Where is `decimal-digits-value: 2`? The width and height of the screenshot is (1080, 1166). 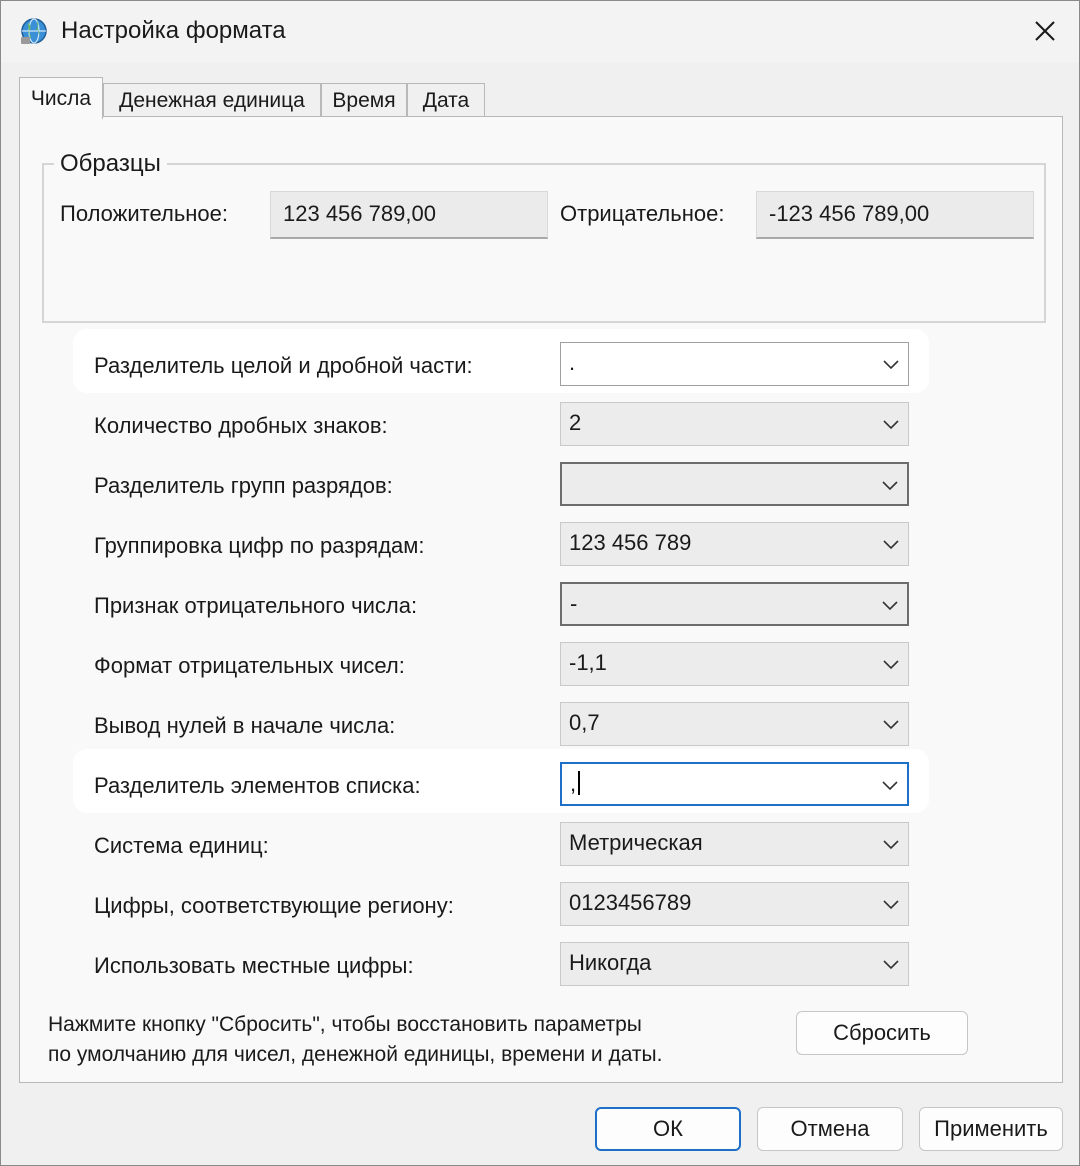 decimal-digits-value: 2 is located at coordinates (575, 422).